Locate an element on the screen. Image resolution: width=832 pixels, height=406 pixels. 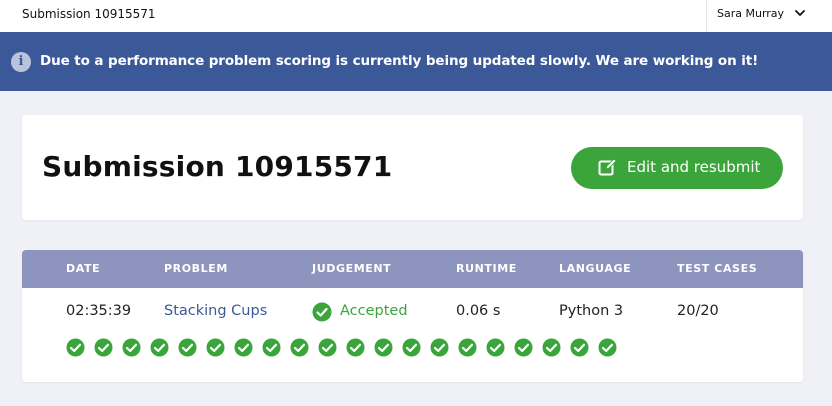
edit-icon is located at coordinates (607, 167).